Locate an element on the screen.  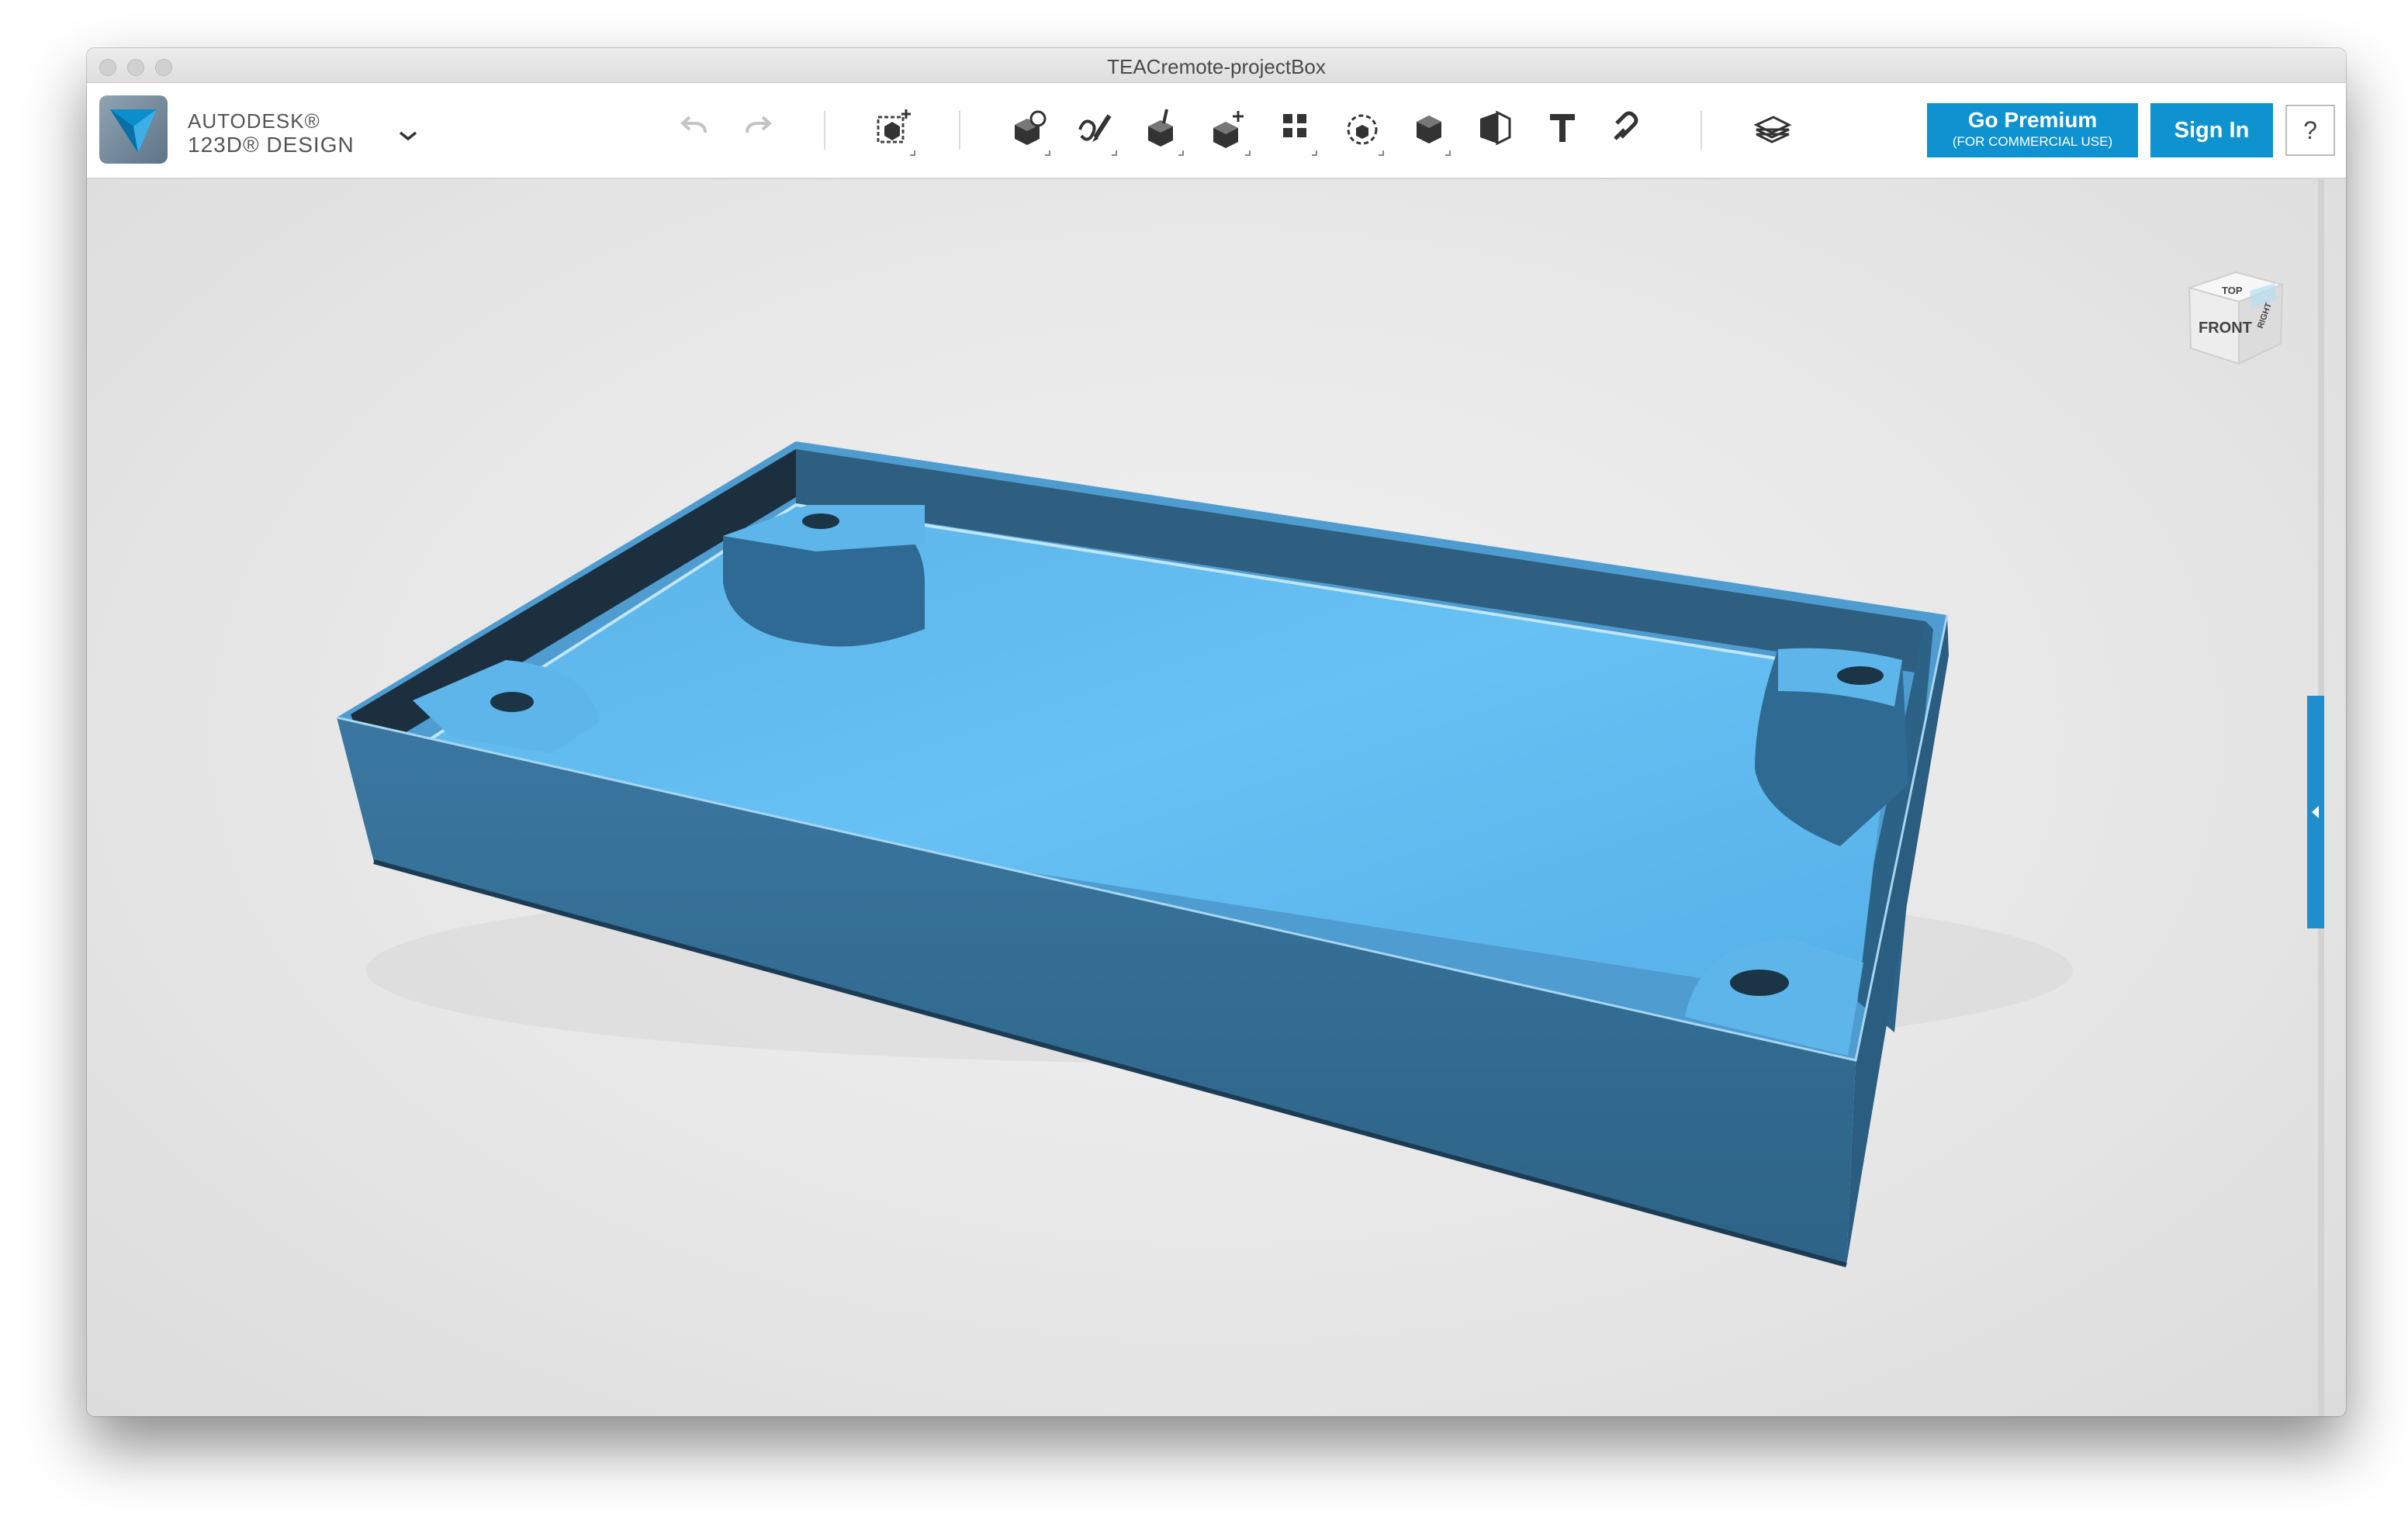
go-premium-sublabel: (FOR COMMERCIAL USE) is located at coordinates (2032, 141).